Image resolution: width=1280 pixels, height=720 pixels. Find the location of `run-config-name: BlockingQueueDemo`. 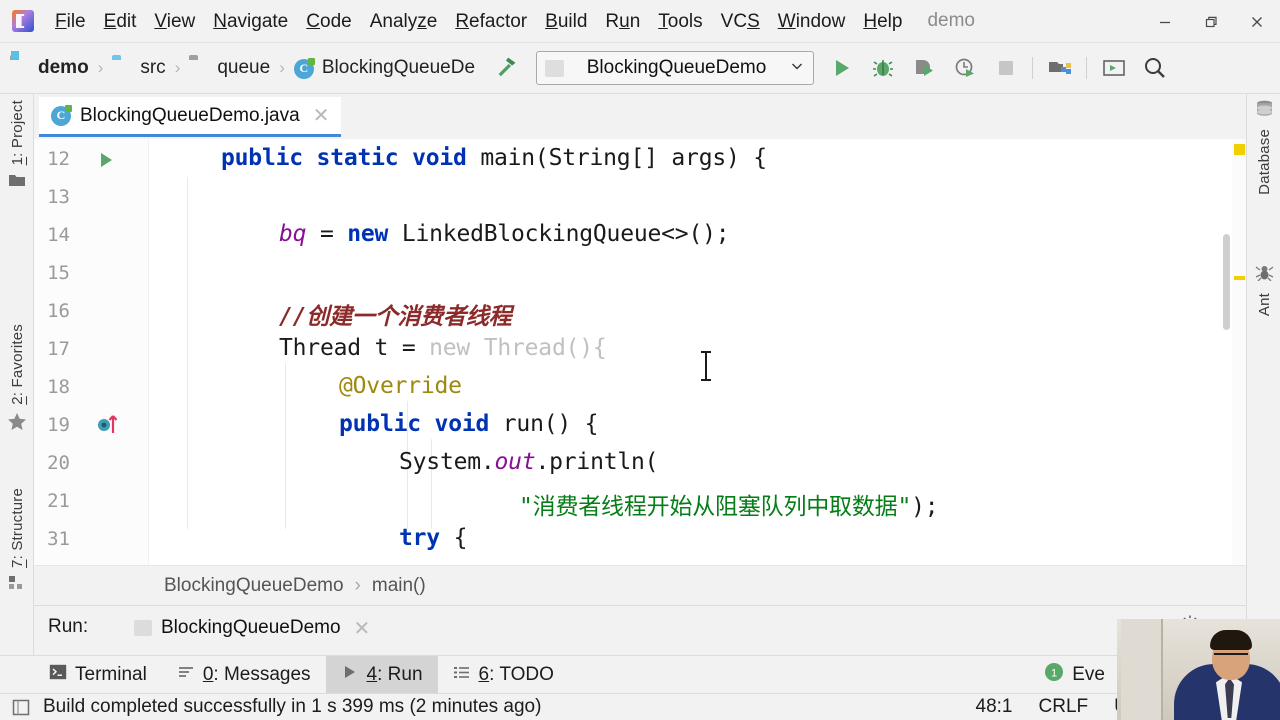

run-config-name: BlockingQueueDemo is located at coordinates (676, 67).